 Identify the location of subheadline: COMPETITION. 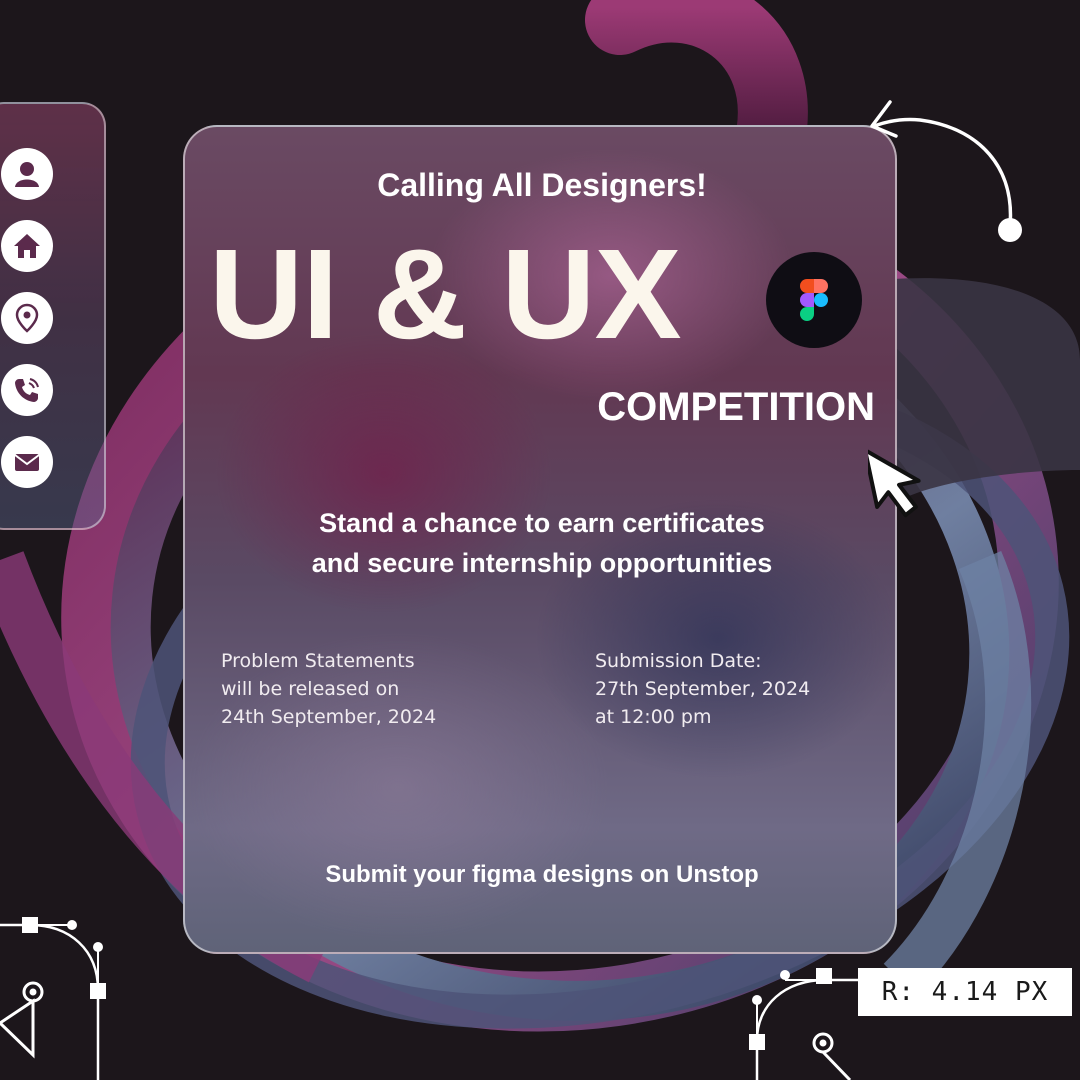
(736, 407).